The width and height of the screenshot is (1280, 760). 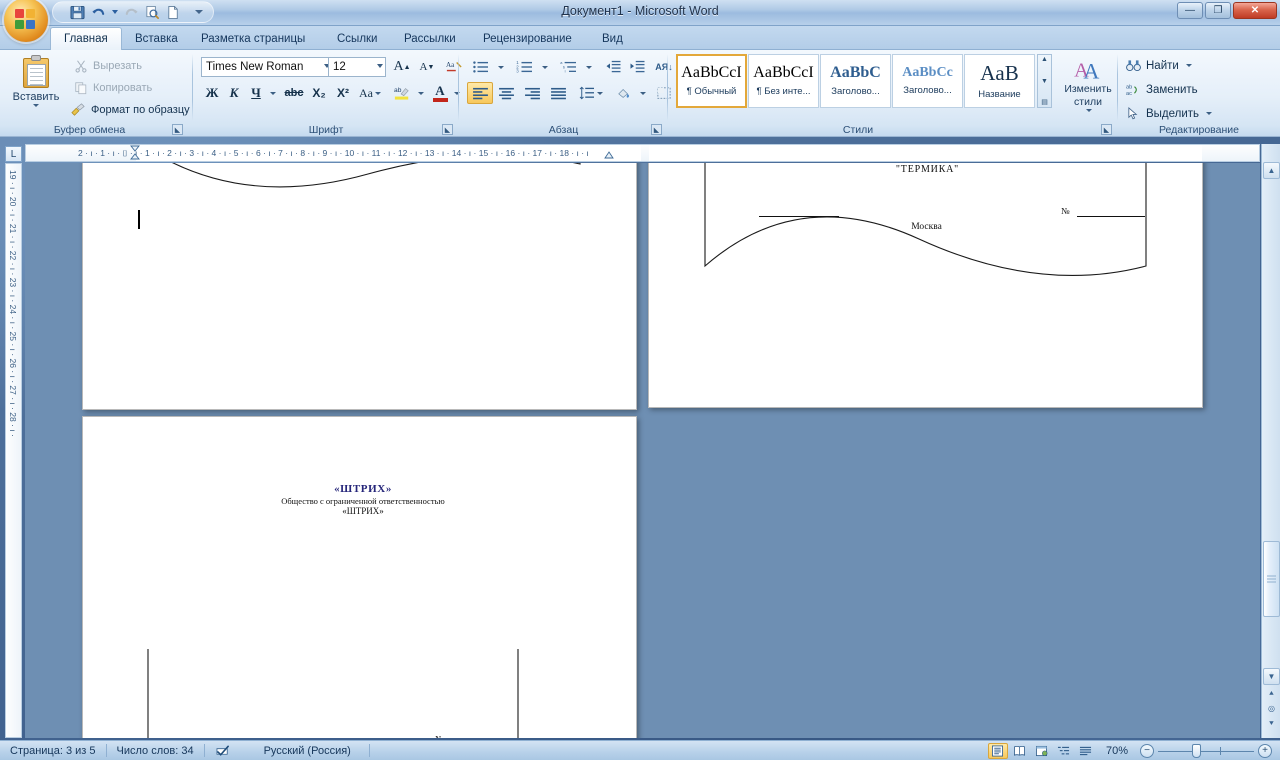 I want to click on tab-review: Рецензирование, so click(x=527, y=38).